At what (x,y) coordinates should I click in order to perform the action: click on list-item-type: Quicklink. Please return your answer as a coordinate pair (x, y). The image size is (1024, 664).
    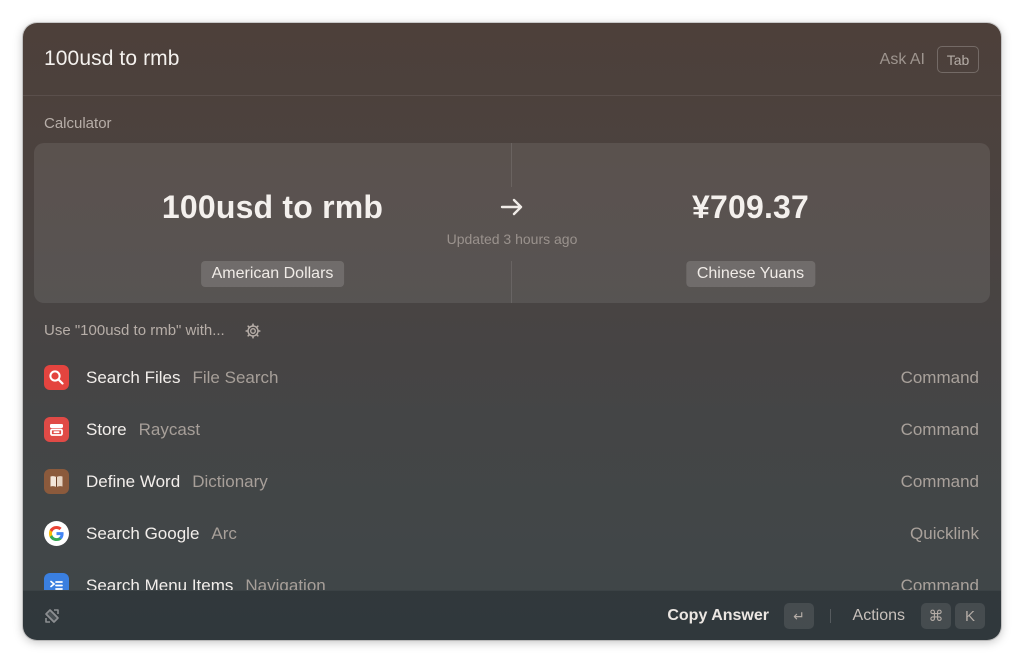
    Looking at the image, I should click on (944, 533).